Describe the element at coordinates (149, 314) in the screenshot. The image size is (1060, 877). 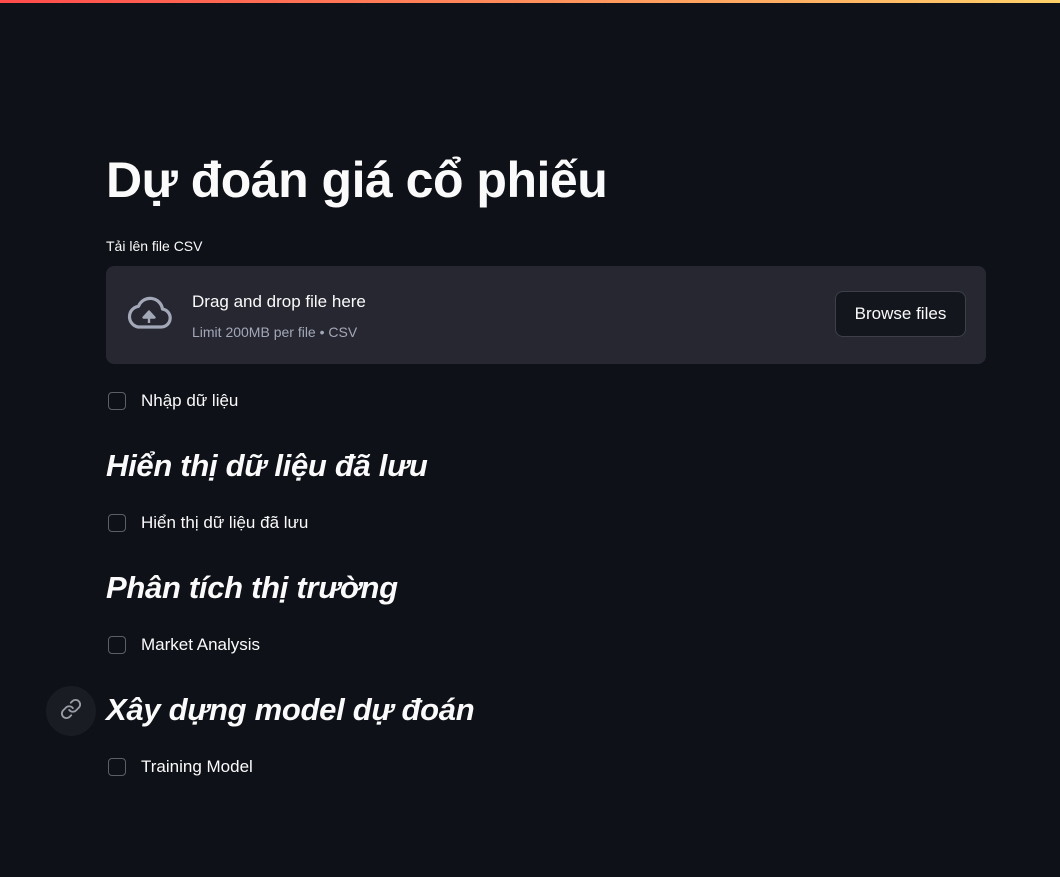
I see `cloud-upload-icon` at that location.